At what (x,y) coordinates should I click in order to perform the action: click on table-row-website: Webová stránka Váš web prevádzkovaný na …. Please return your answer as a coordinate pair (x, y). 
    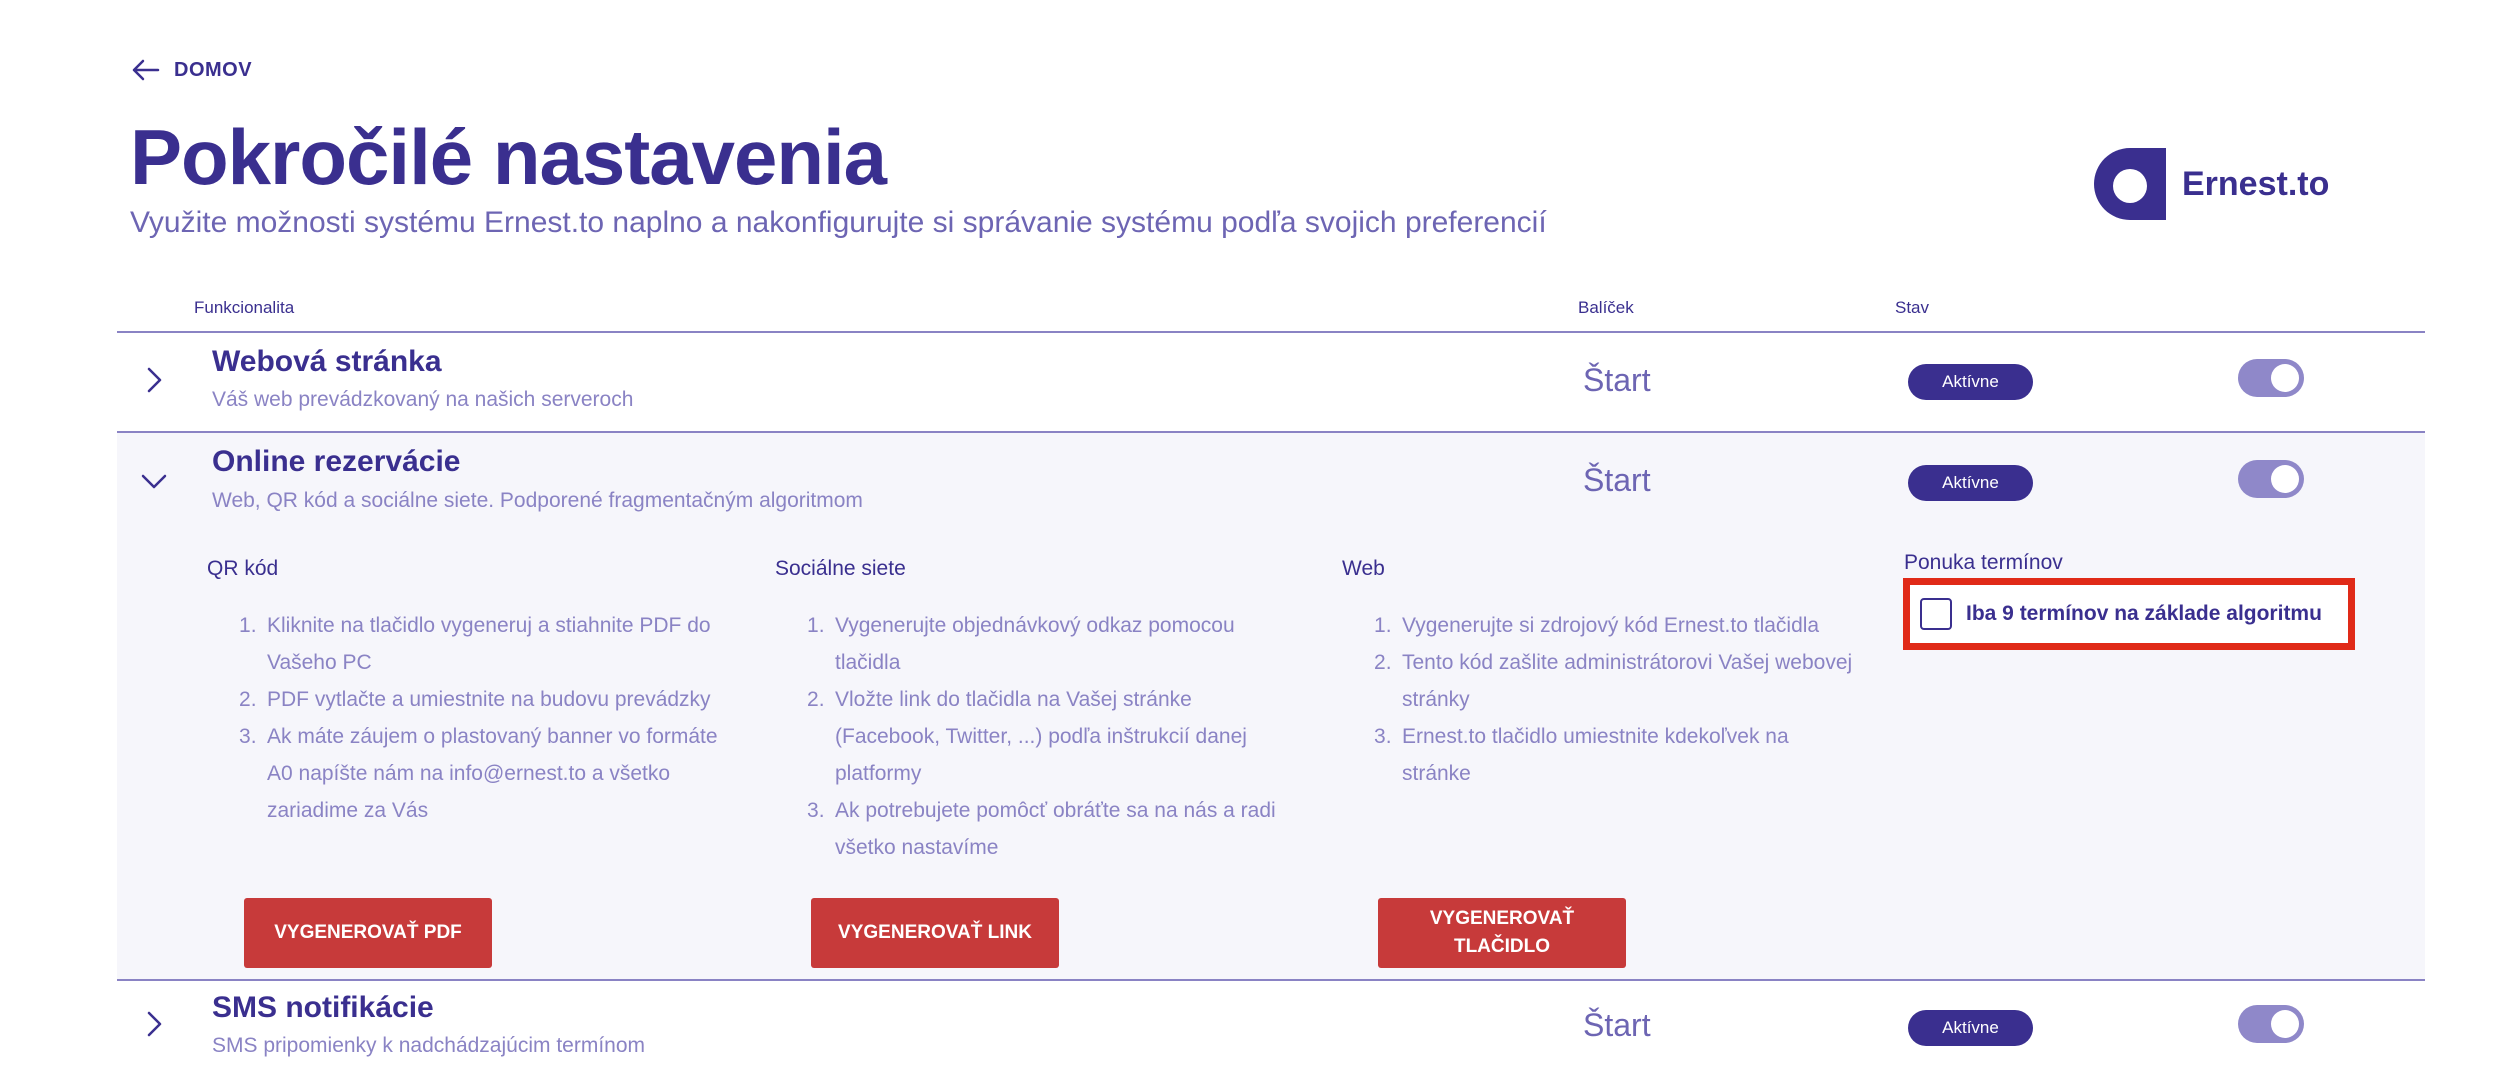
    Looking at the image, I should click on (1271, 382).